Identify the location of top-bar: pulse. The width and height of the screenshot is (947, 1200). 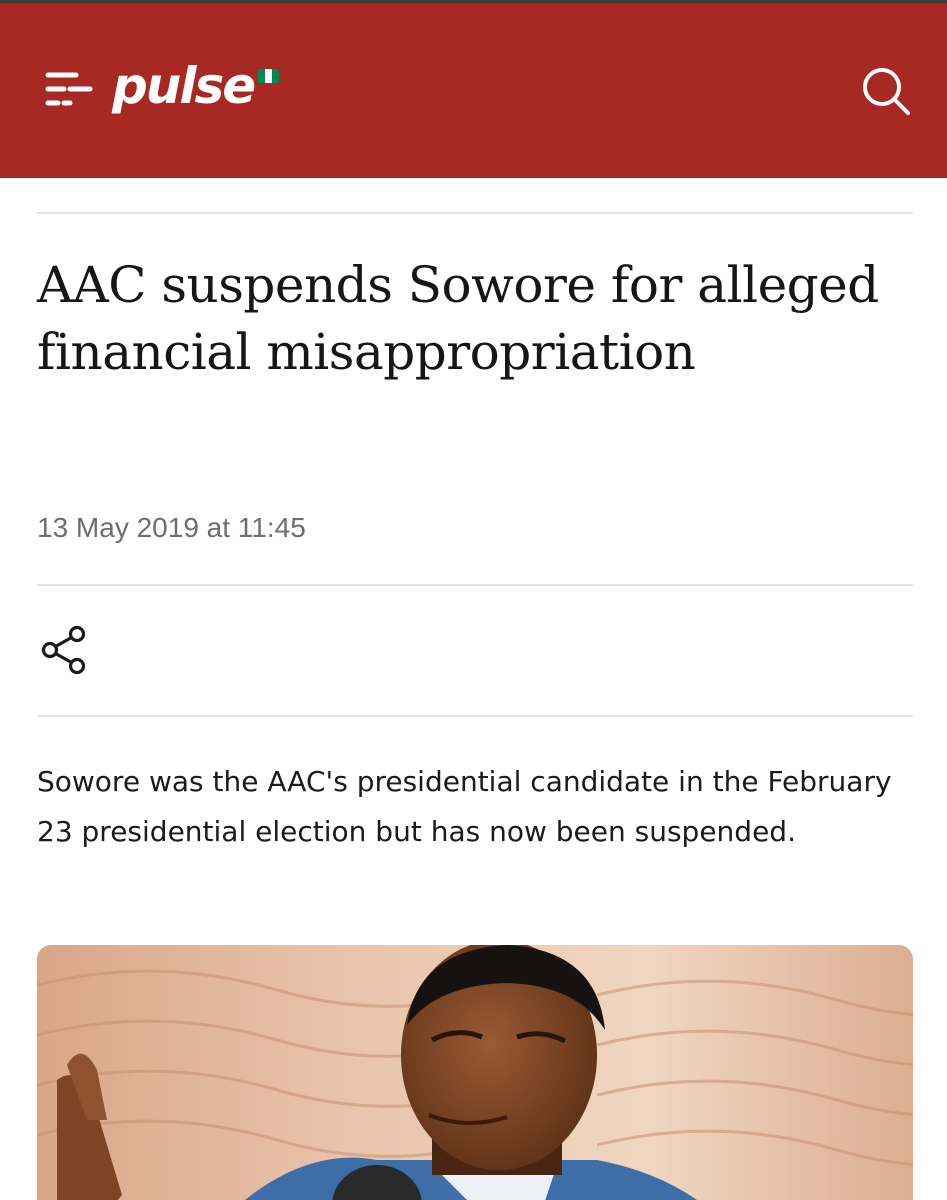
(473, 89).